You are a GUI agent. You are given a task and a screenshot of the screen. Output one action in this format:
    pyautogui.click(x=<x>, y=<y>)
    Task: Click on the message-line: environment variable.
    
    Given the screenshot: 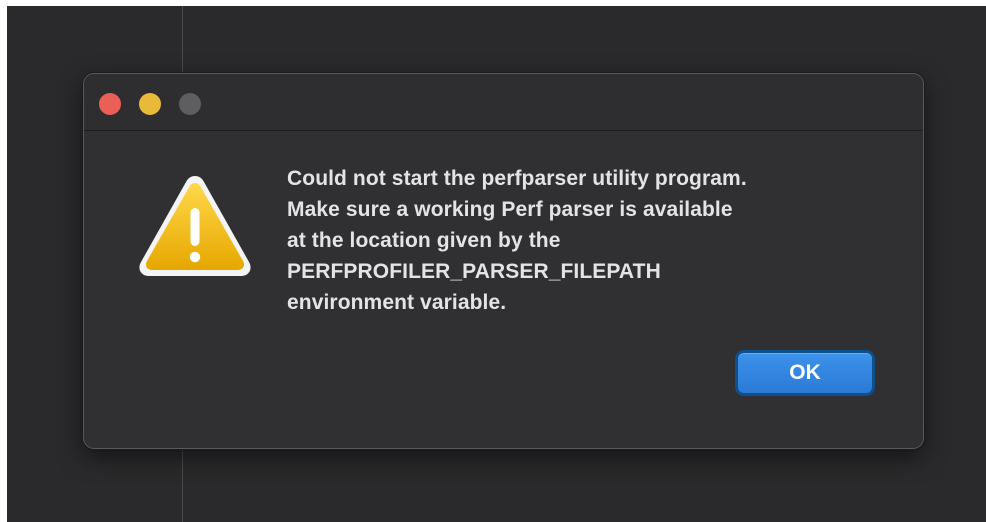 What is the action you would take?
    pyautogui.click(x=397, y=302)
    